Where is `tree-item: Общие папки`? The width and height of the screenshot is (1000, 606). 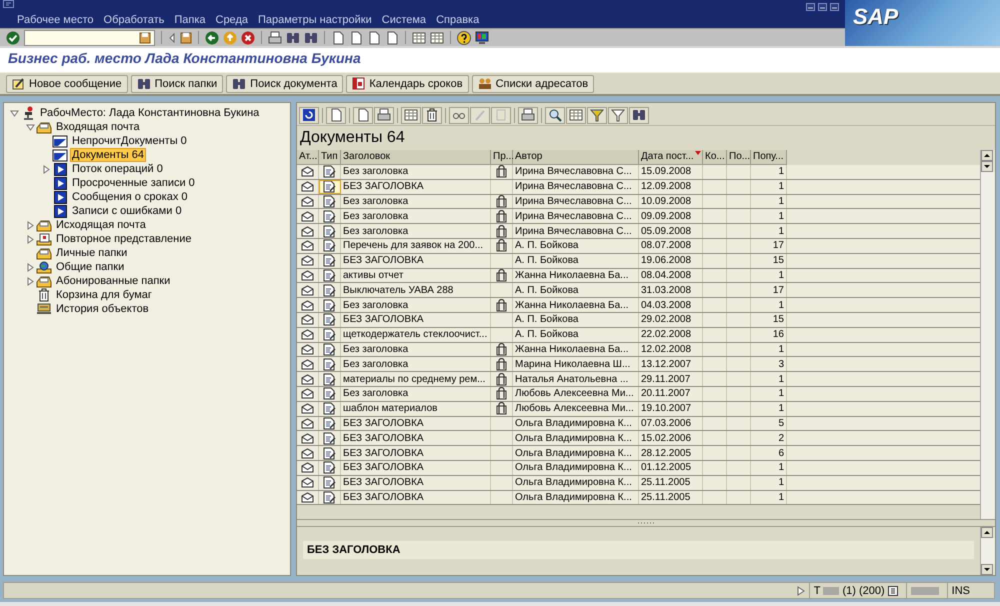
tree-item: Общие папки is located at coordinates (90, 267).